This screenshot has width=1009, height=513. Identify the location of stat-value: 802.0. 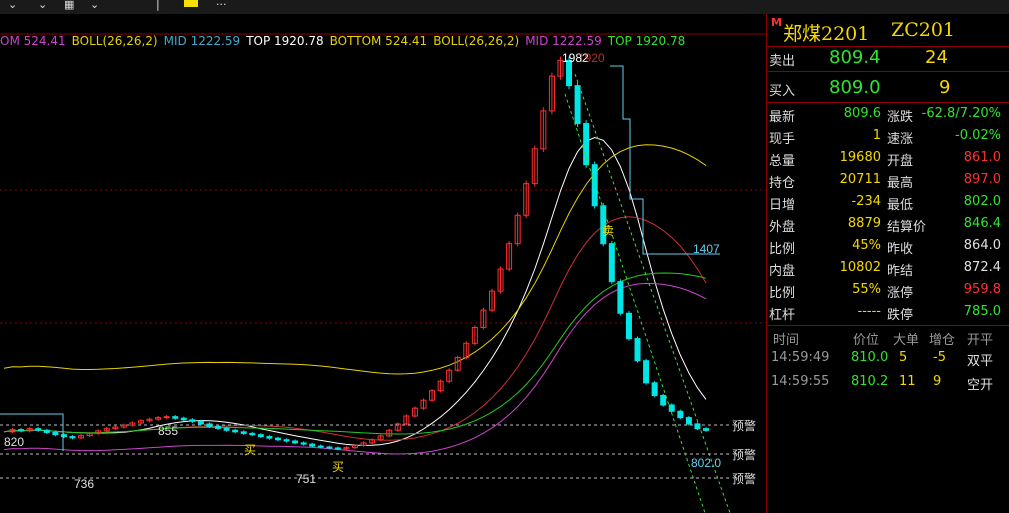
(982, 201).